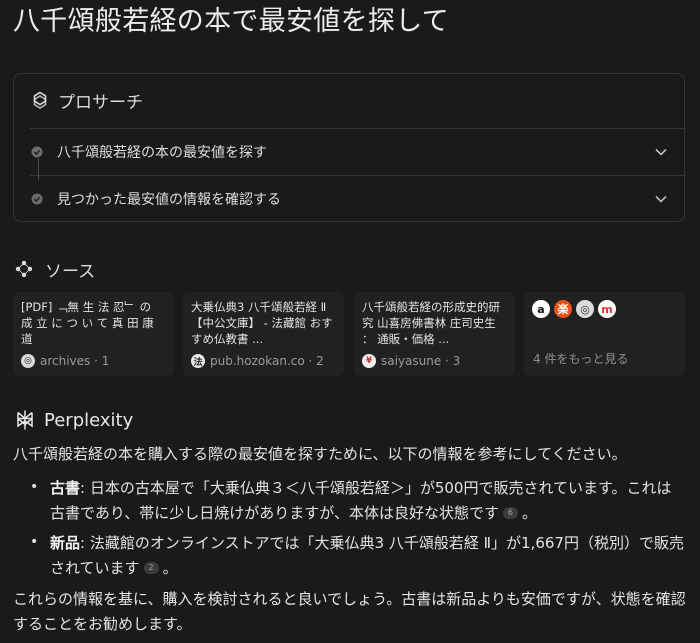  I want to click on answer-header: Perplexity, so click(73, 420).